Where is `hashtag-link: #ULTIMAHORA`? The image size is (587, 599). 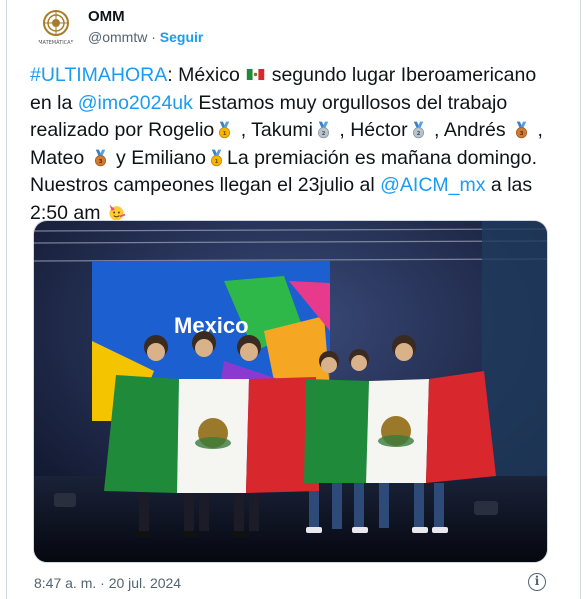 hashtag-link: #ULTIMAHORA is located at coordinates (98, 75).